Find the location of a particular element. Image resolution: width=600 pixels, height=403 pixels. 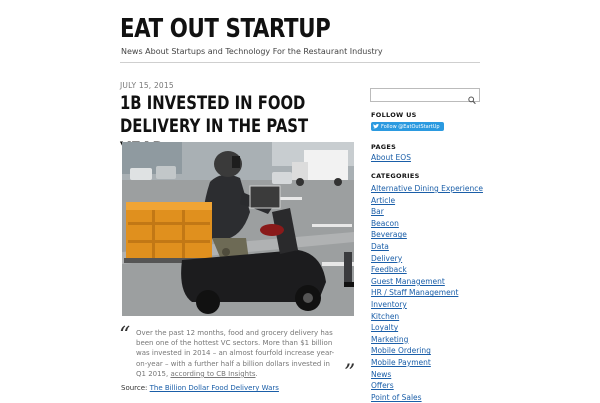

category-link: Kitchen is located at coordinates (385, 316).